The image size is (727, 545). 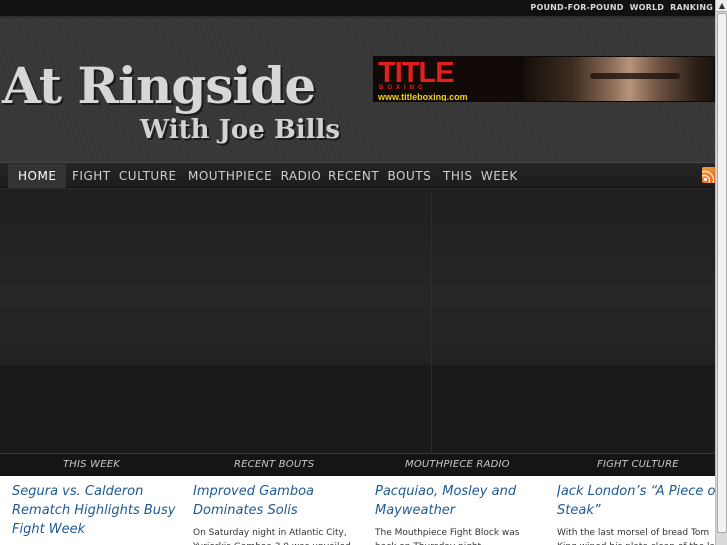 What do you see at coordinates (363, 8) in the screenshot?
I see `top-bar: POUND-FOR-POUND WORLD RANKING` at bounding box center [363, 8].